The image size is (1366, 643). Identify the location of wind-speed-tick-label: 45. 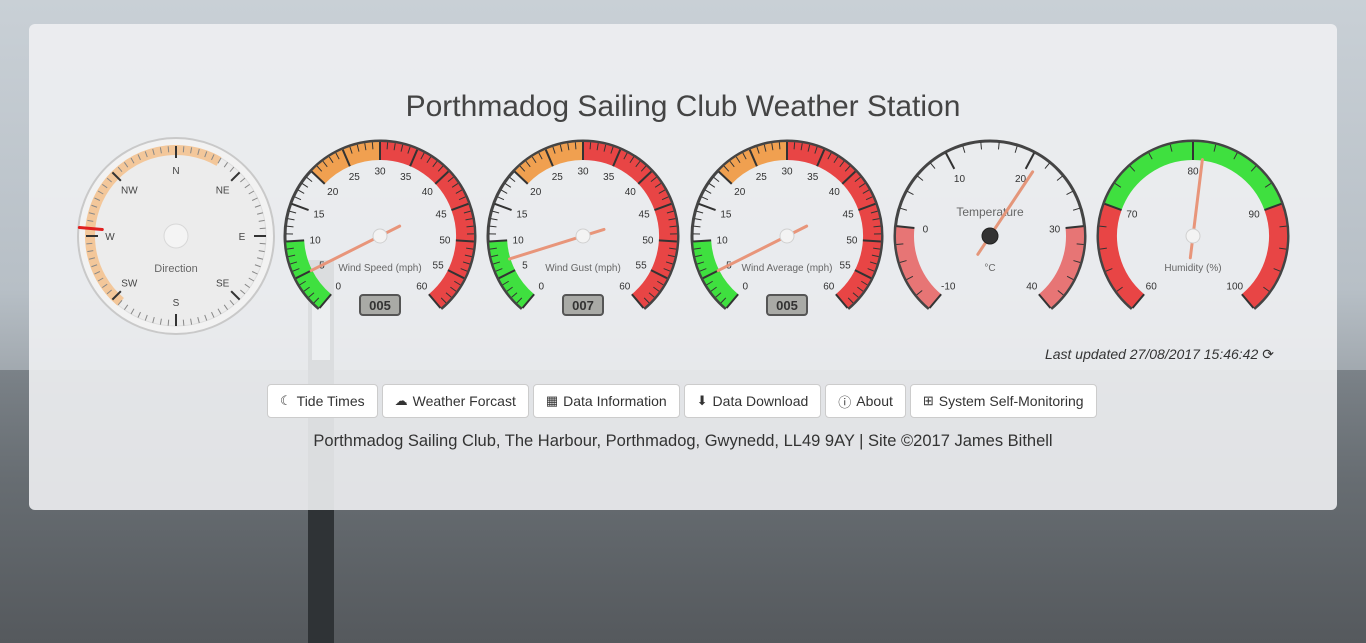
(442, 214).